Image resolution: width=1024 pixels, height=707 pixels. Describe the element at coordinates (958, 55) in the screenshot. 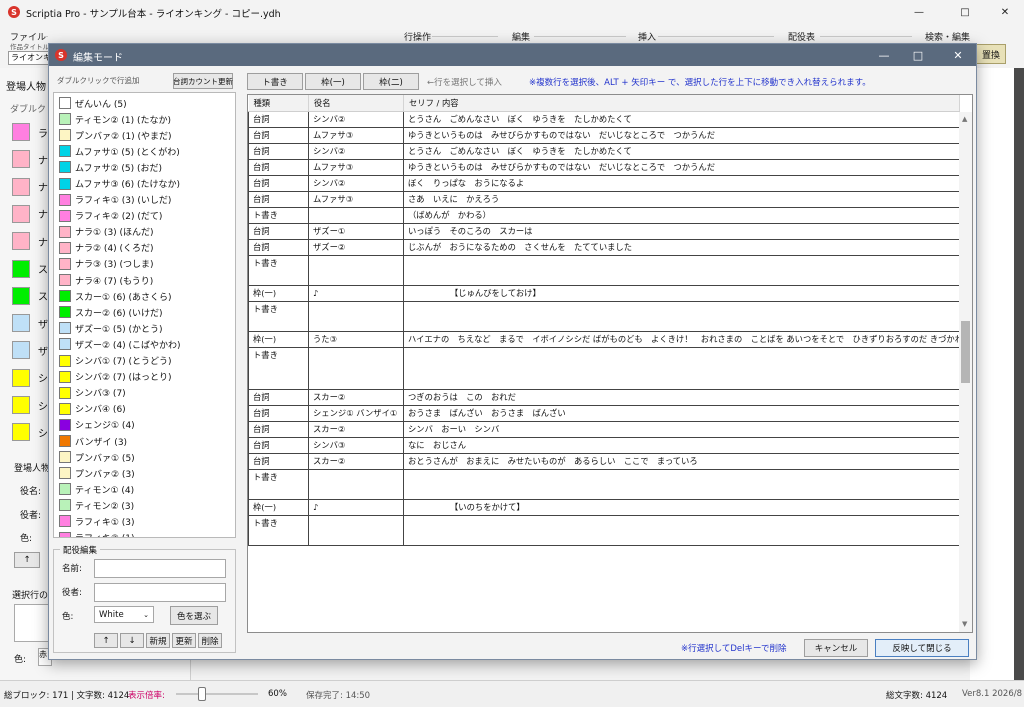

I see `dialog-close-icon: ✕` at that location.